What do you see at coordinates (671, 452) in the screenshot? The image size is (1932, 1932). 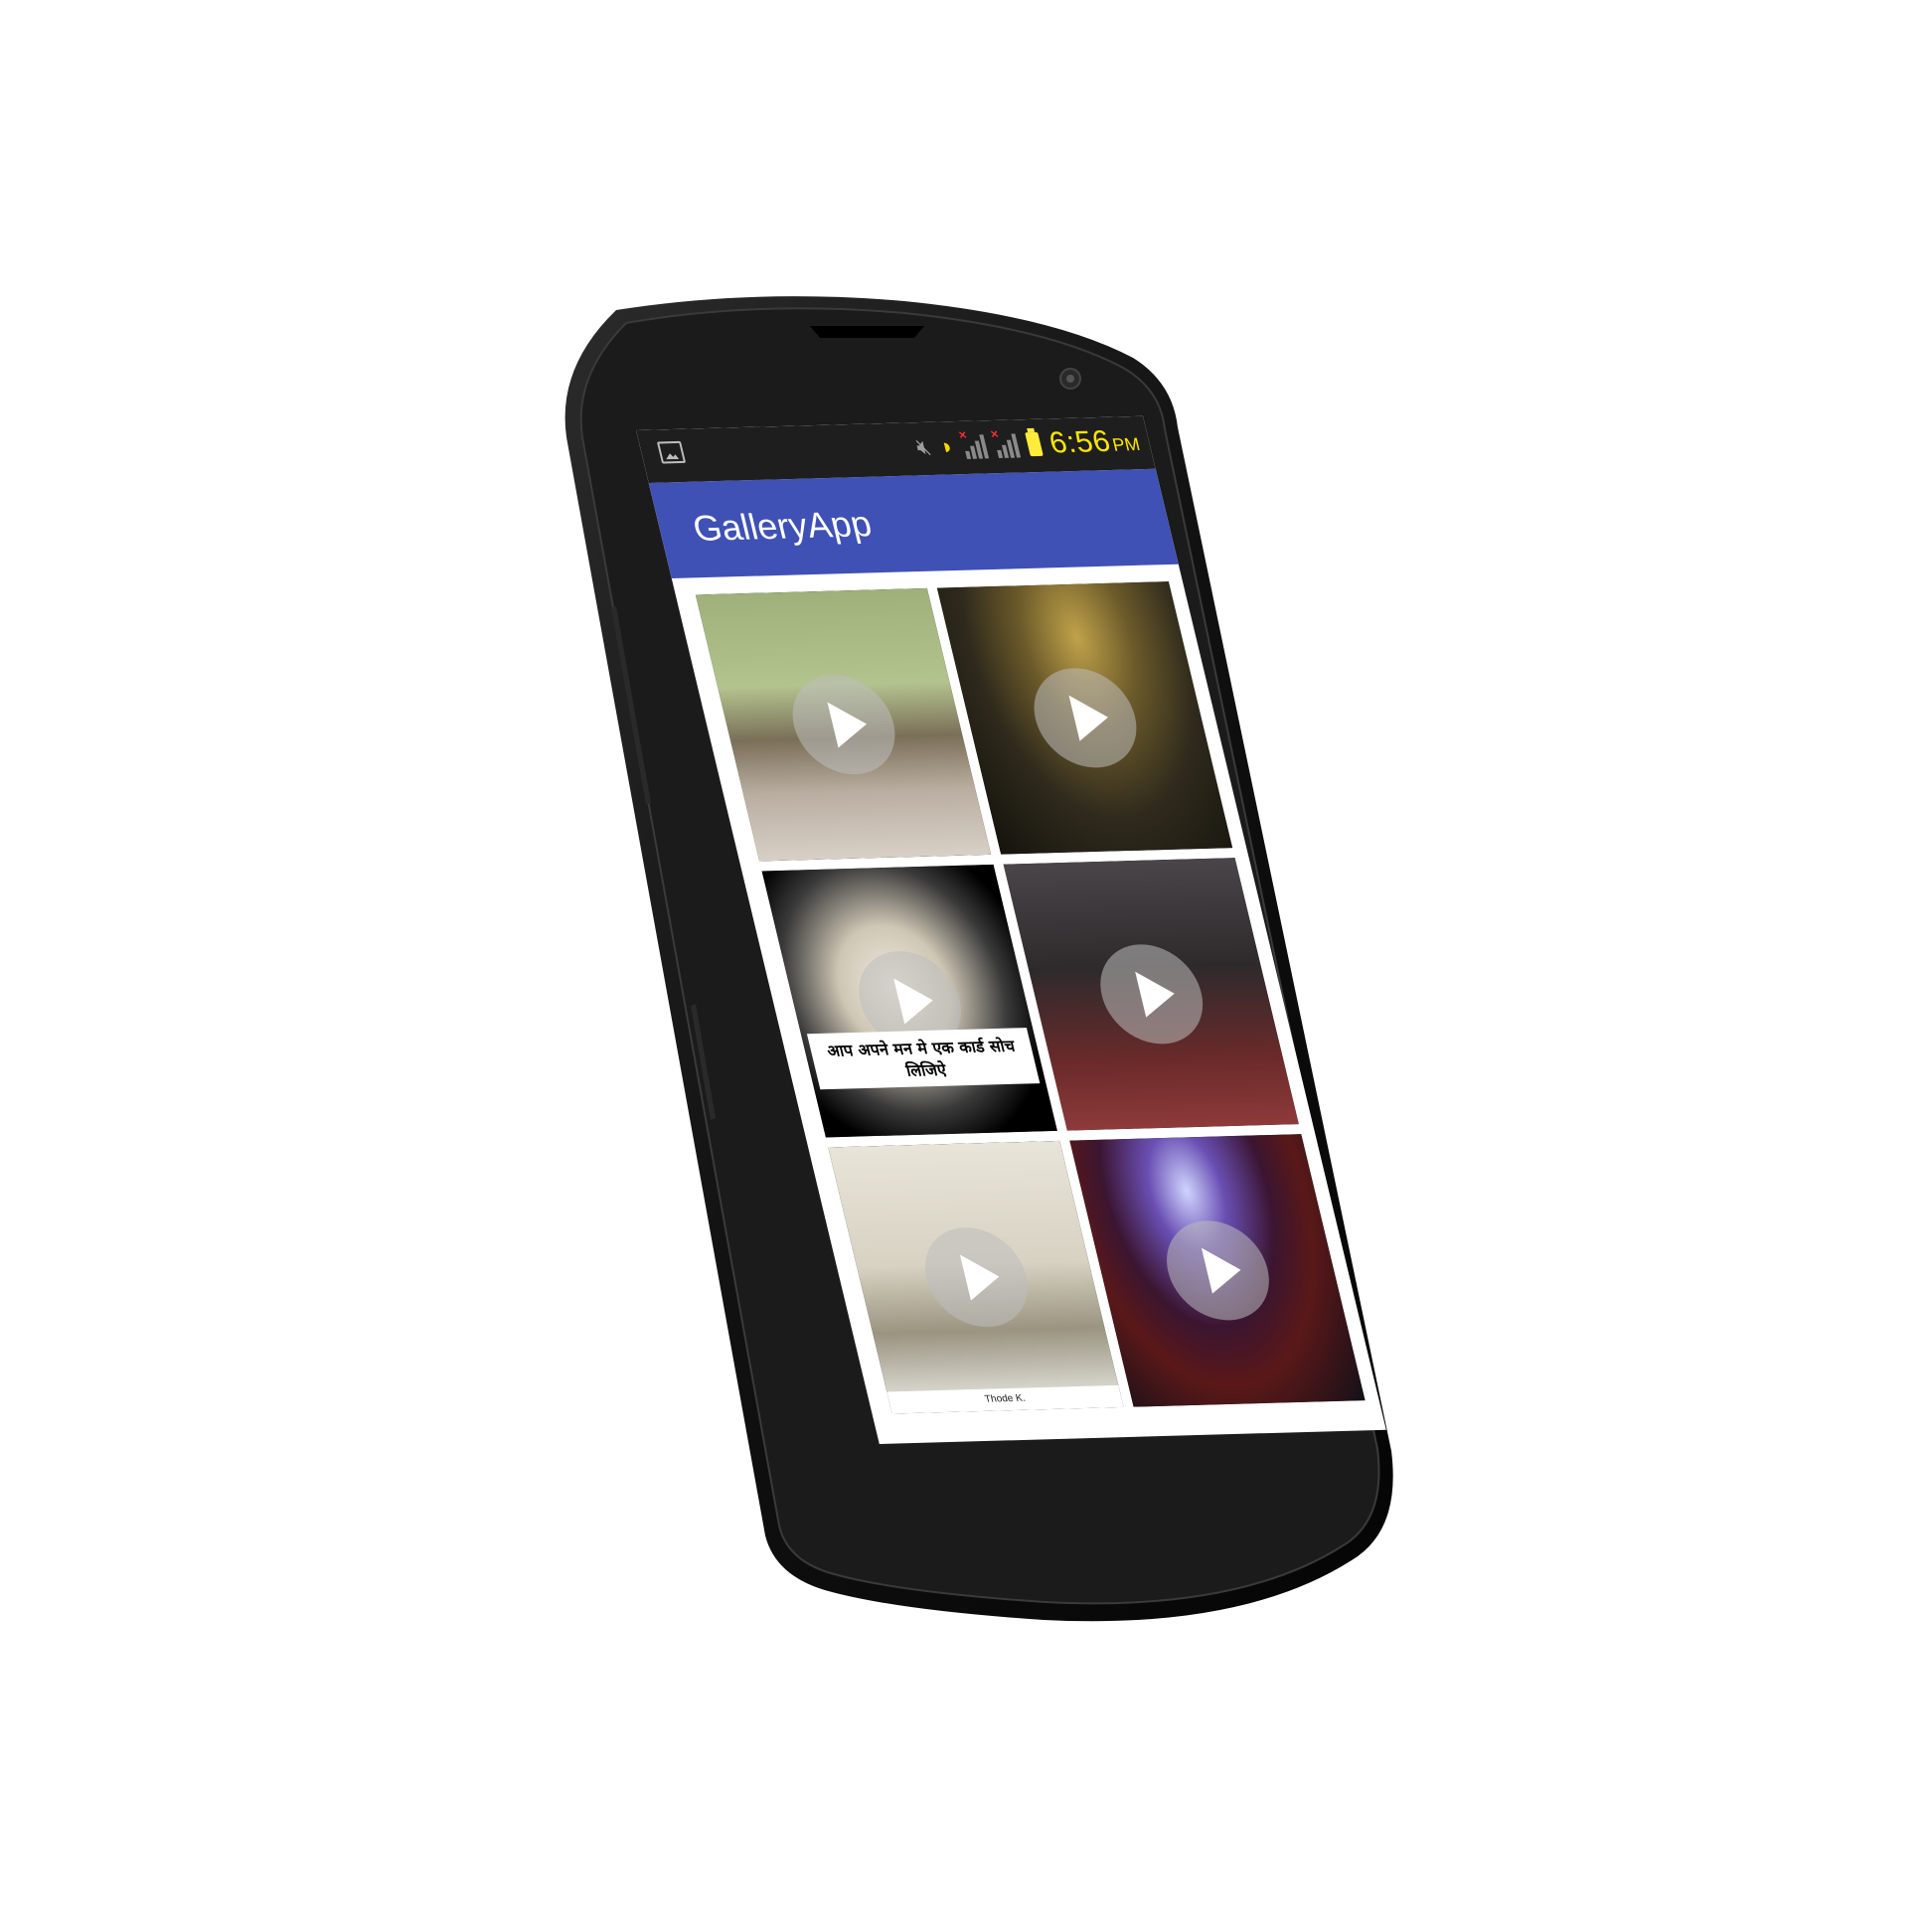 I see `image-notification-icon` at bounding box center [671, 452].